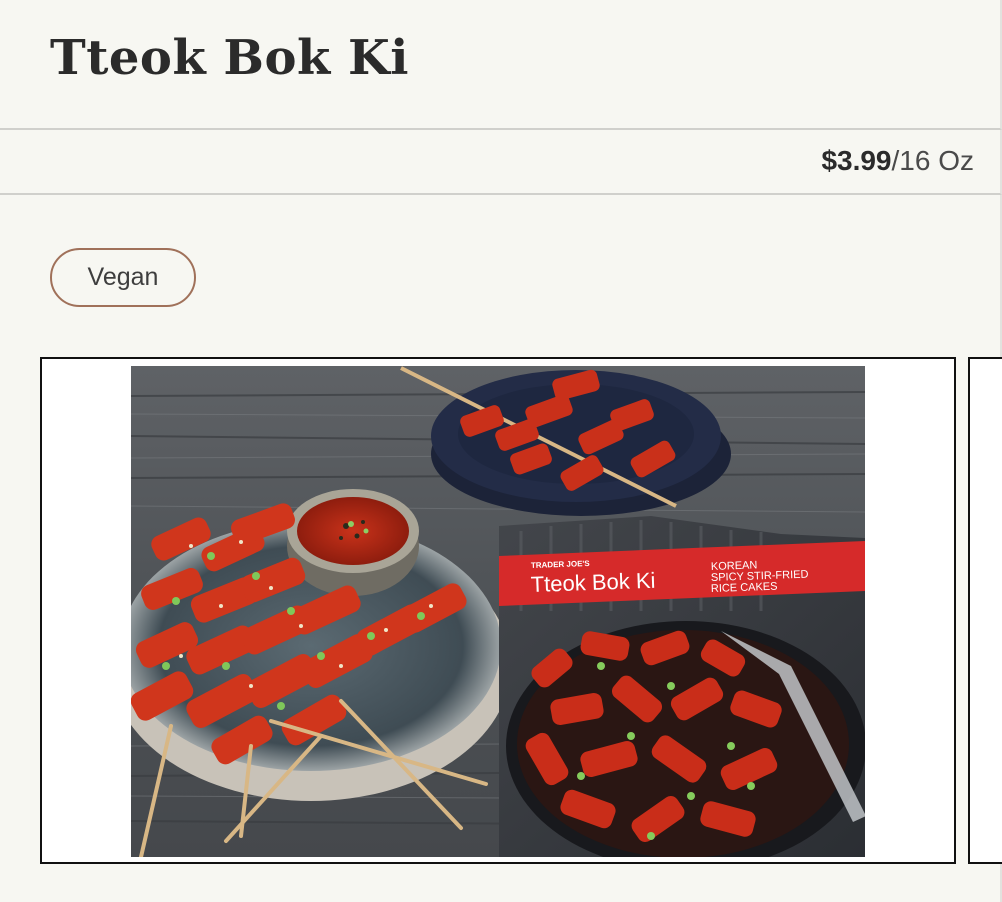 The image size is (1002, 902). I want to click on title-bar: Tteok Bok Ki, so click(501, 65).